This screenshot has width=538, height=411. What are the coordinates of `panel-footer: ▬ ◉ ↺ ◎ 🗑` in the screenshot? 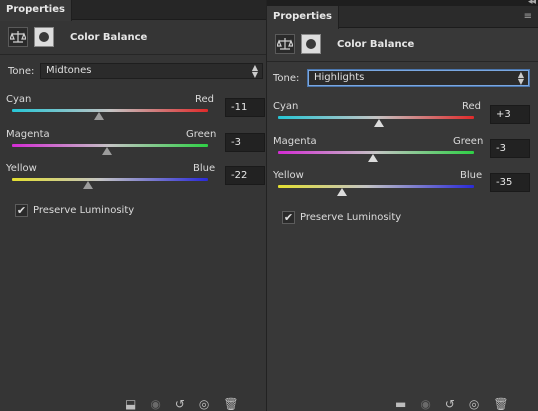 It's located at (452, 404).